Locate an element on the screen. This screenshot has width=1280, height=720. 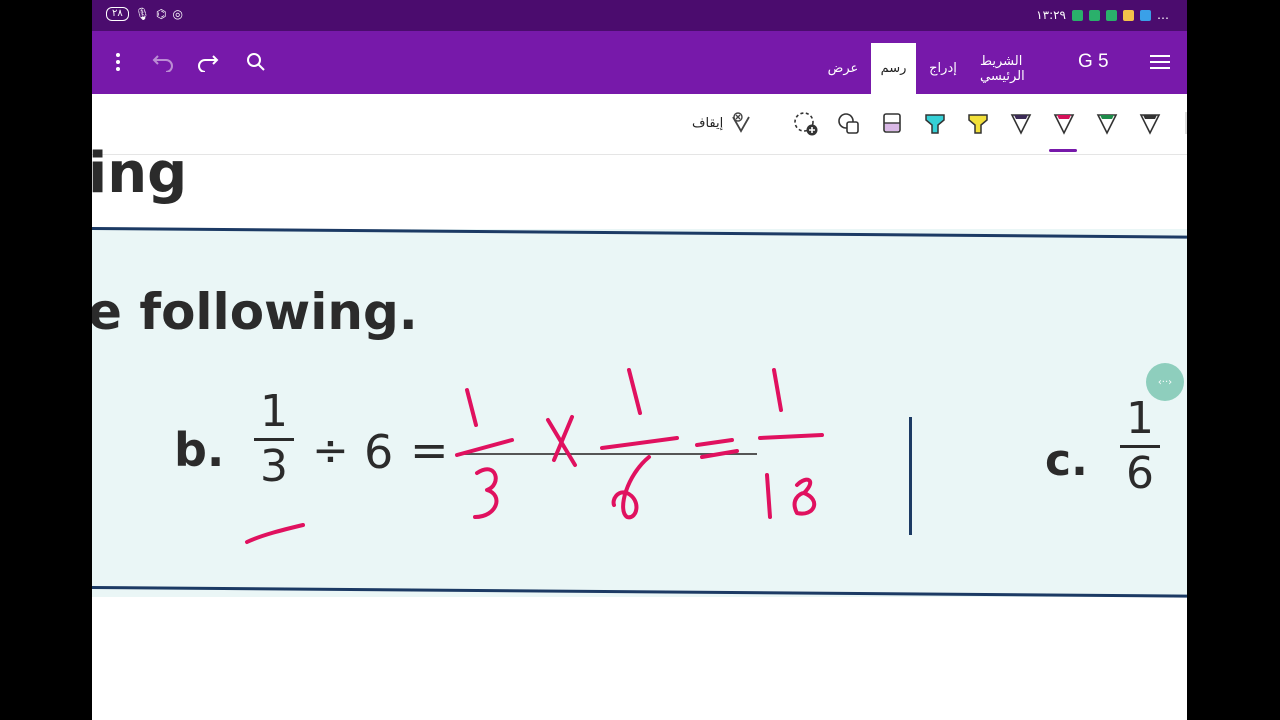
status-bar: ١٣:٢٩ … ٢٨ 🎙 ⌬ ◎ is located at coordinates (639, 15).